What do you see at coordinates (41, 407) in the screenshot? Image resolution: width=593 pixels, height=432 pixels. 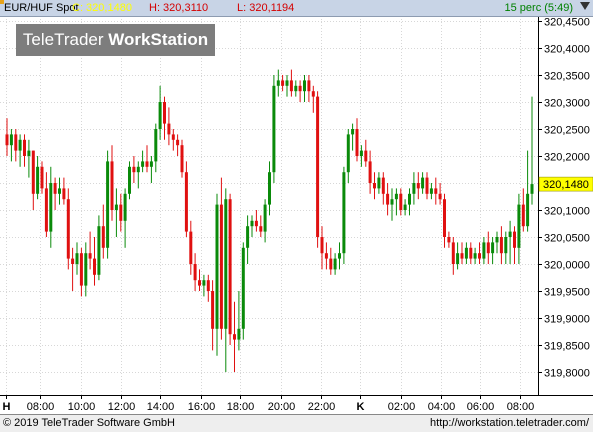 I see `x-tick-label: 08:00` at bounding box center [41, 407].